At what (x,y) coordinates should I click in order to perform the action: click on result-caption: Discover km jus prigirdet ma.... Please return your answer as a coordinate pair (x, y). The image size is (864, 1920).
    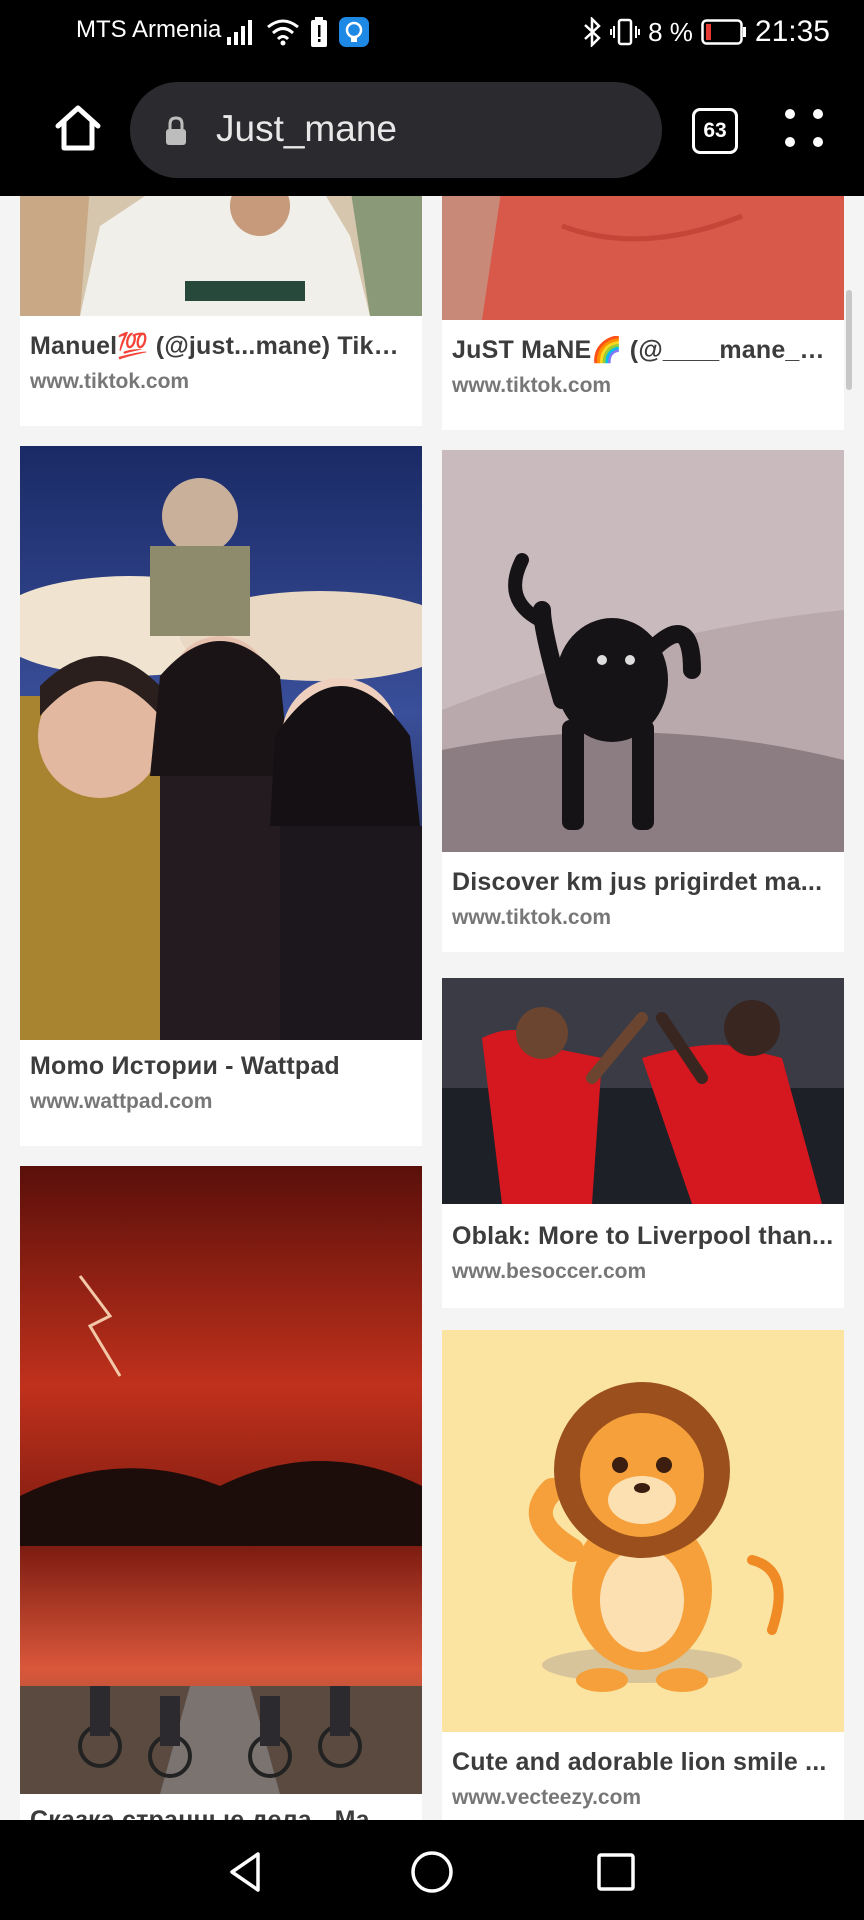
    Looking at the image, I should click on (643, 882).